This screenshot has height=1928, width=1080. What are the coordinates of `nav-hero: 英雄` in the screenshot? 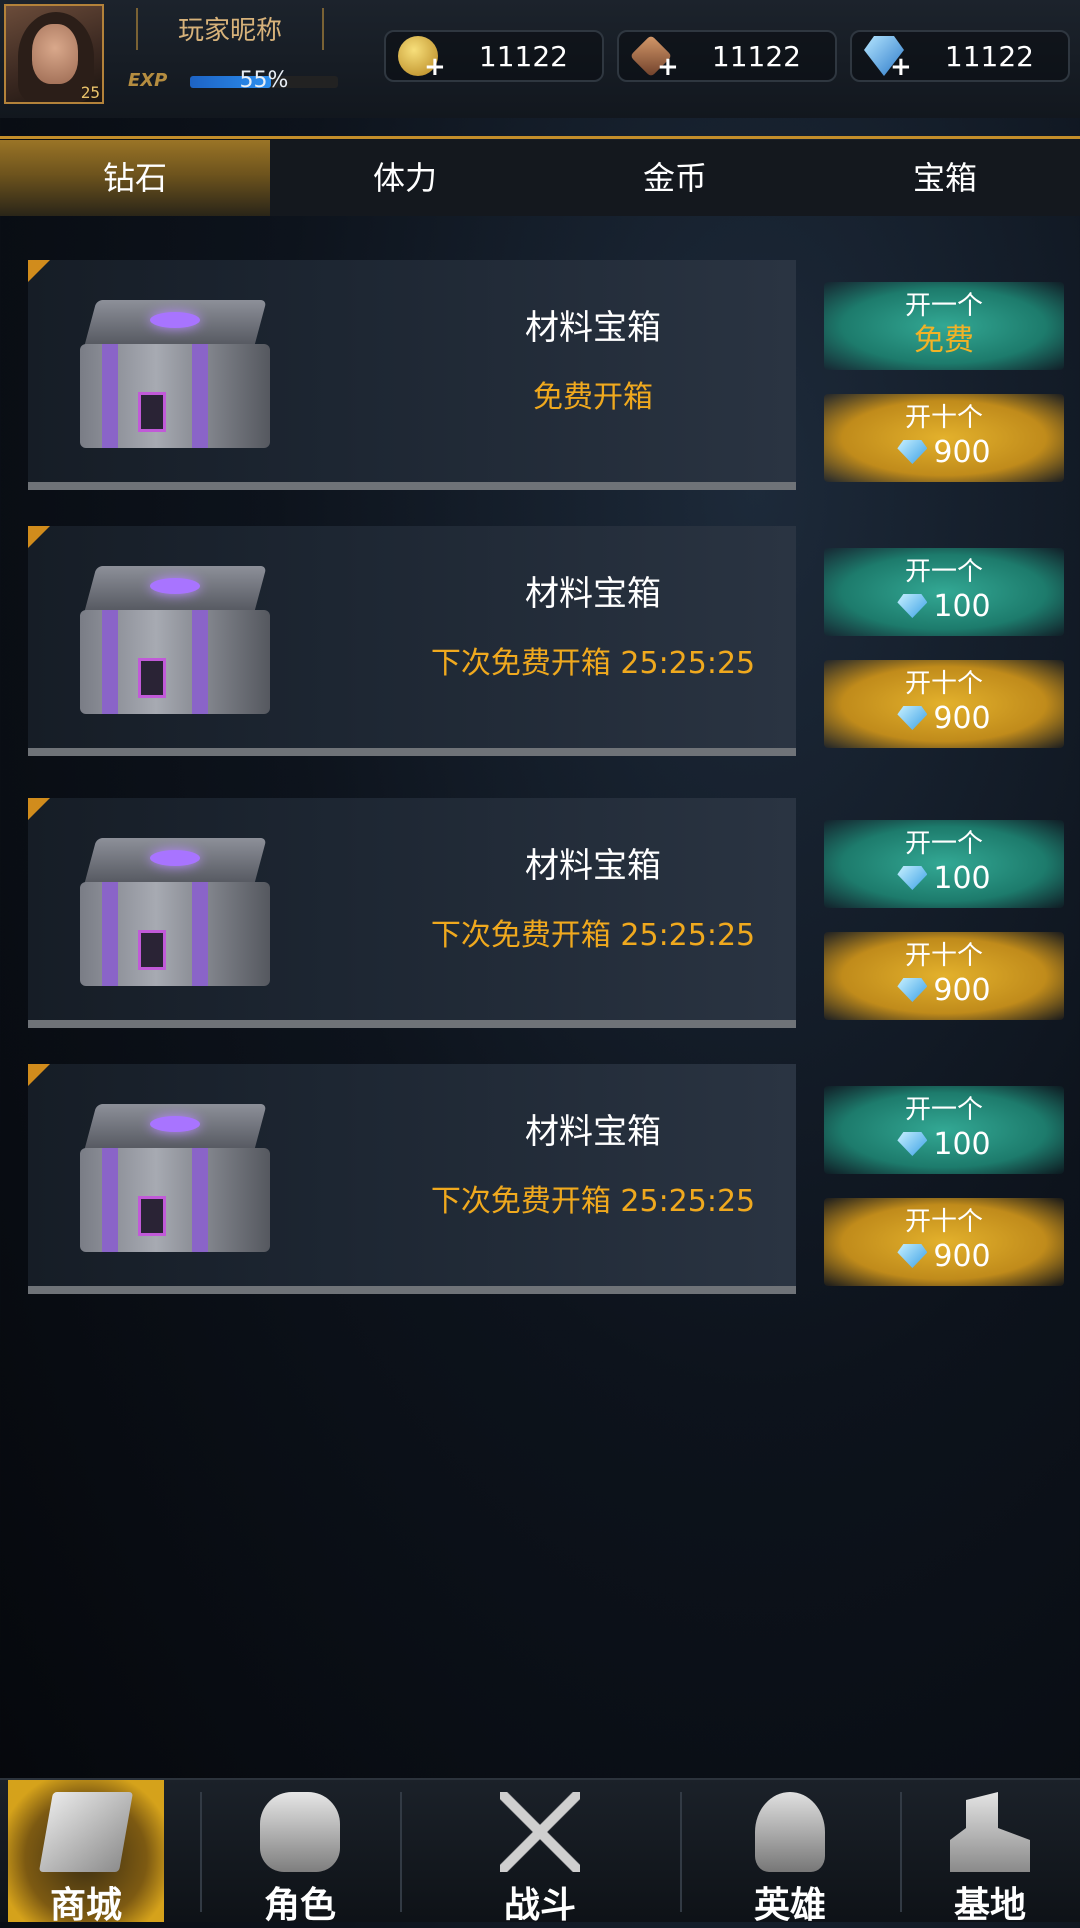 It's located at (790, 1853).